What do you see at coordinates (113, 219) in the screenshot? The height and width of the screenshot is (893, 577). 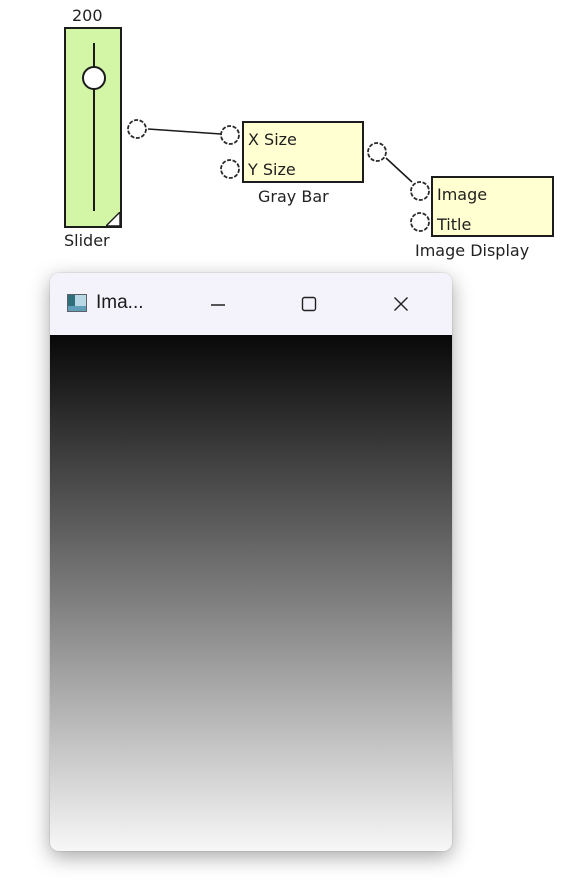 I see `resize-corner-icon` at bounding box center [113, 219].